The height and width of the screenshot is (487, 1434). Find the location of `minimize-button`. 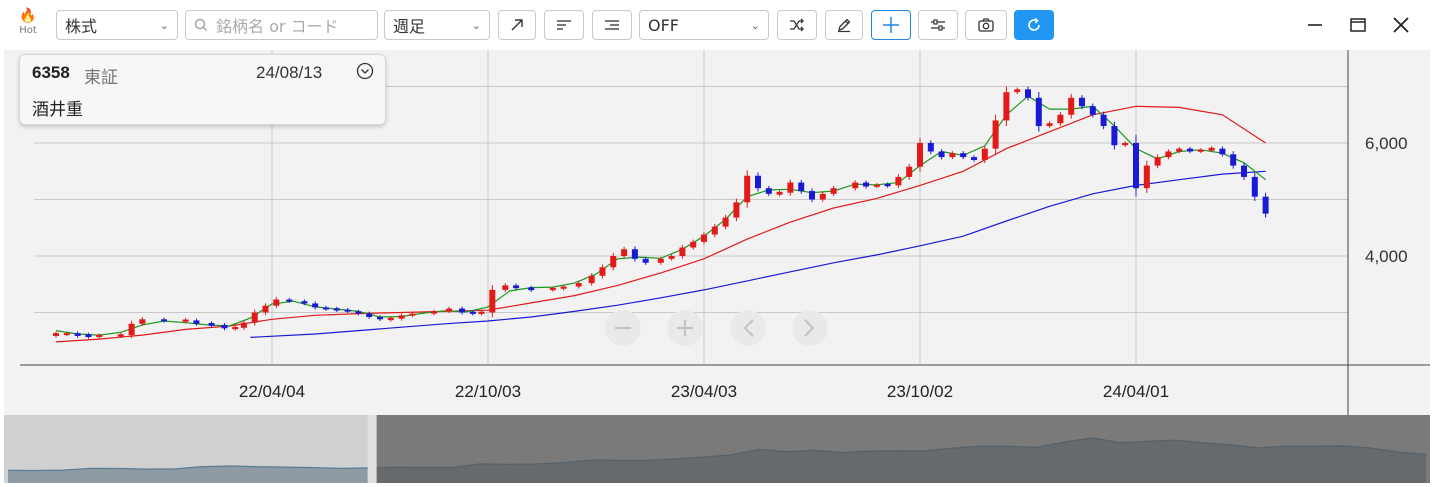

minimize-button is located at coordinates (1315, 25).